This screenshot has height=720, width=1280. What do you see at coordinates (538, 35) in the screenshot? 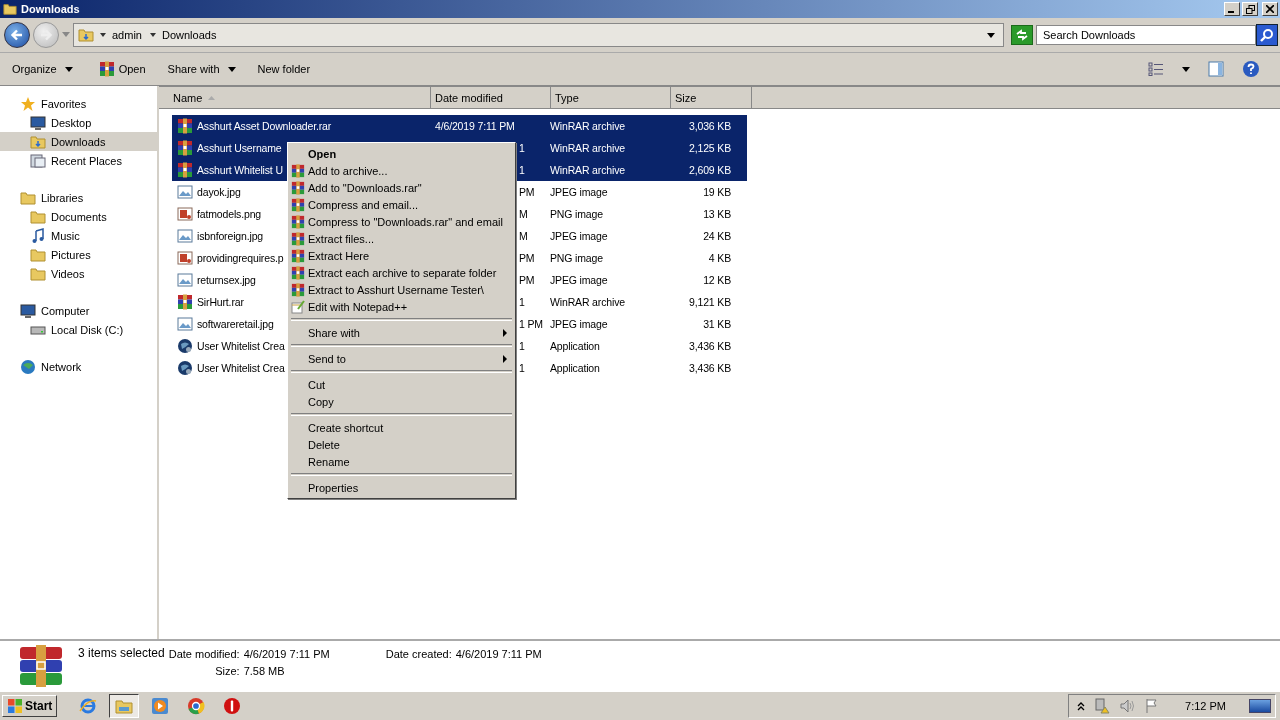
I see `address-bar: admin Downloads` at bounding box center [538, 35].